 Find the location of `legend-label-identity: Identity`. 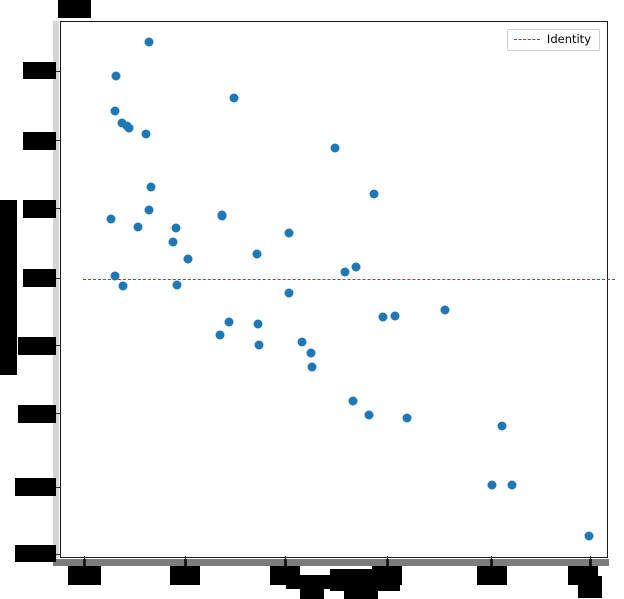

legend-label-identity: Identity is located at coordinates (568, 39).